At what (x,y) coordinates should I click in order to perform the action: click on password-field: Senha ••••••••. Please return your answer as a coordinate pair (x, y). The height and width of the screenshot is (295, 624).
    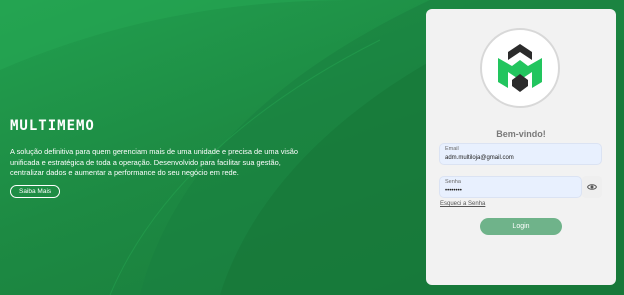
    Looking at the image, I should click on (510, 187).